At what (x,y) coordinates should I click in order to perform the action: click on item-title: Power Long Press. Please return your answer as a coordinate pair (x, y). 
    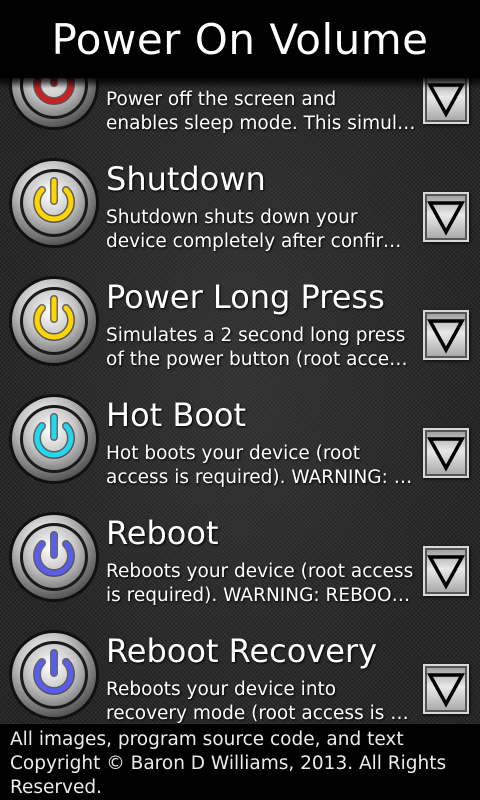
    Looking at the image, I should click on (245, 297).